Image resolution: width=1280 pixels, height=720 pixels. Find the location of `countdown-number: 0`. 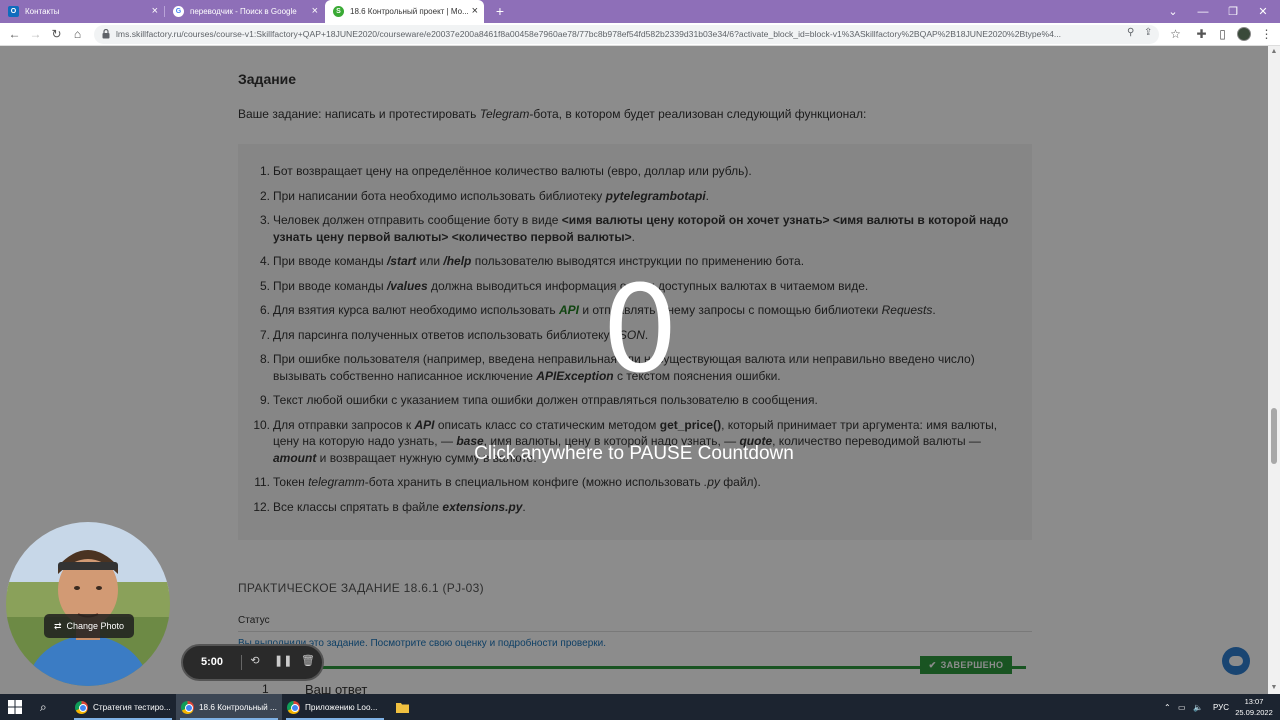

countdown-number: 0 is located at coordinates (640, 330).